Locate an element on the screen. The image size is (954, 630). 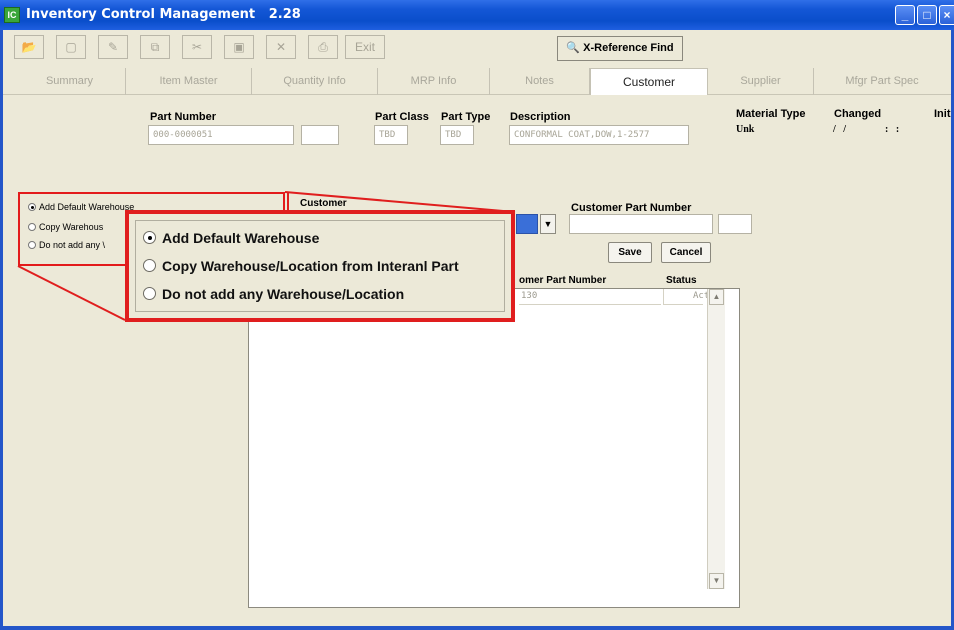
radio-add-default-warehouse: Add Default Warehouse is located at coordinates (231, 238).